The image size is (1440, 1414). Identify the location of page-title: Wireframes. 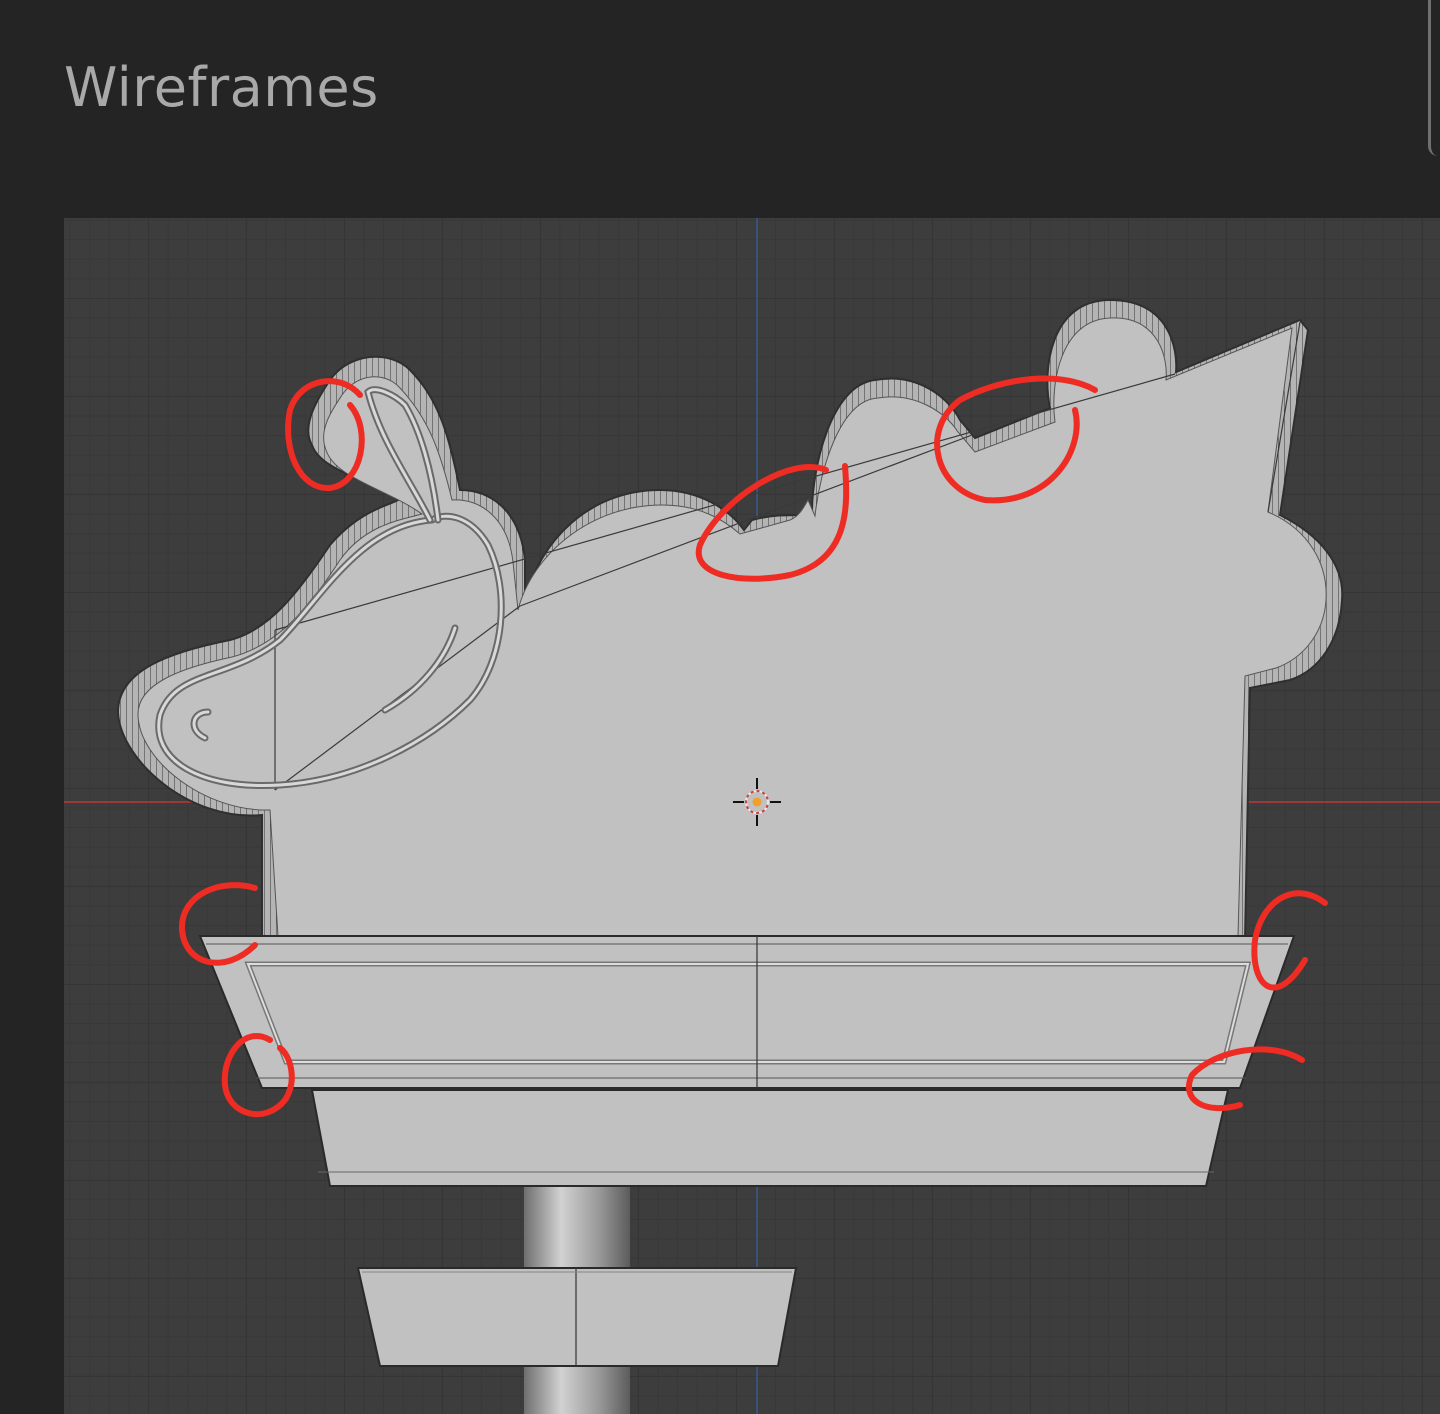
(221, 87).